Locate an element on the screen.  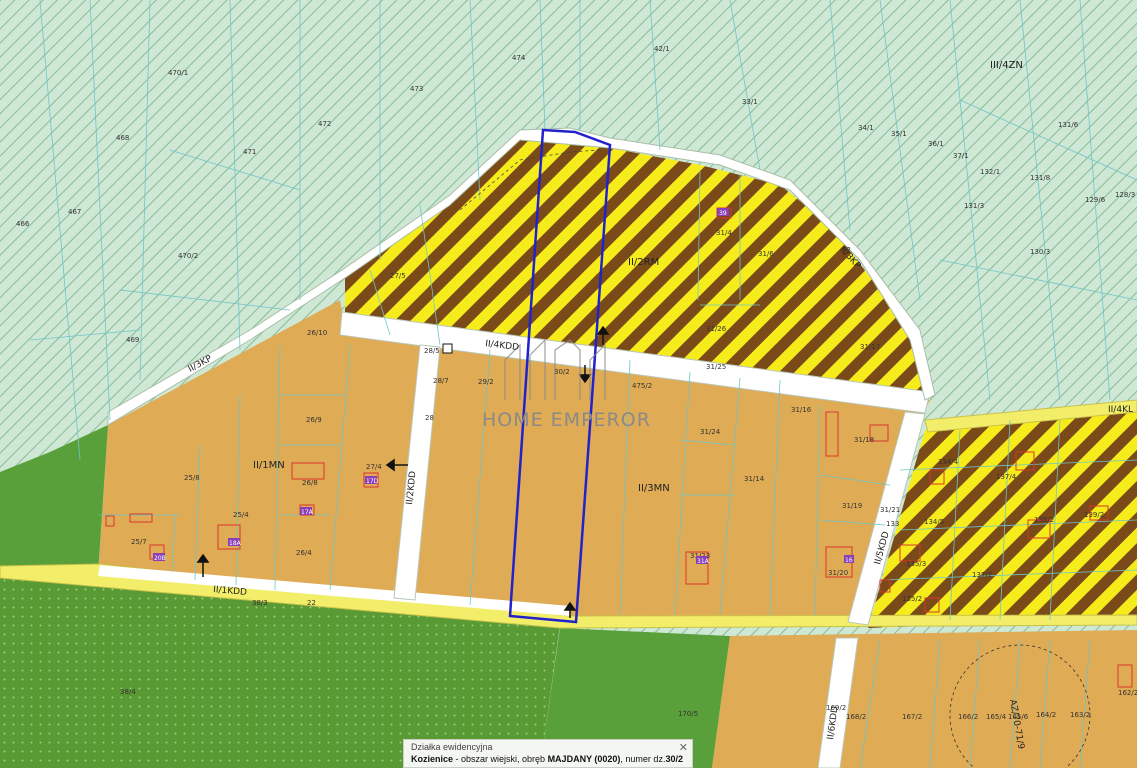
svg-text: 466 is located at coordinates (23, 224).